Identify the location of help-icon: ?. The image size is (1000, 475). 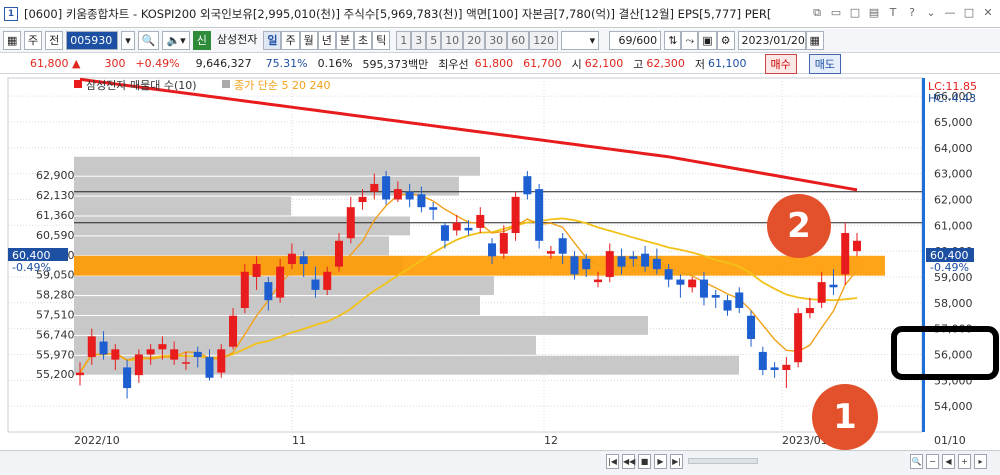
(912, 13).